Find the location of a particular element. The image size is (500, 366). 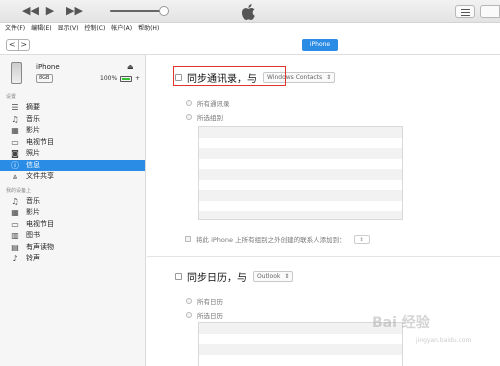

menu-controls: 控制(C) is located at coordinates (94, 29).